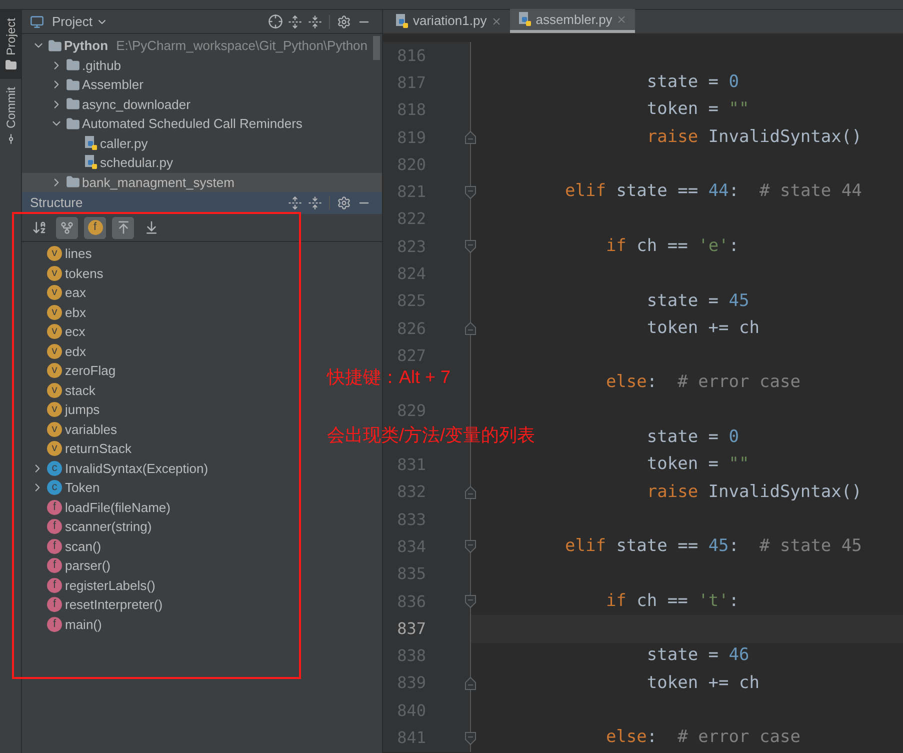 This screenshot has height=753, width=903. I want to click on structure-item: v jumps, so click(62, 410).